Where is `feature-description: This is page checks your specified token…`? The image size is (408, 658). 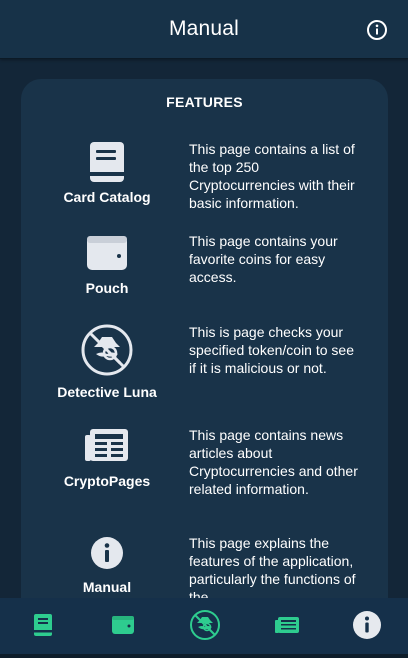 feature-description: This is page checks your specified token… is located at coordinates (271, 350).